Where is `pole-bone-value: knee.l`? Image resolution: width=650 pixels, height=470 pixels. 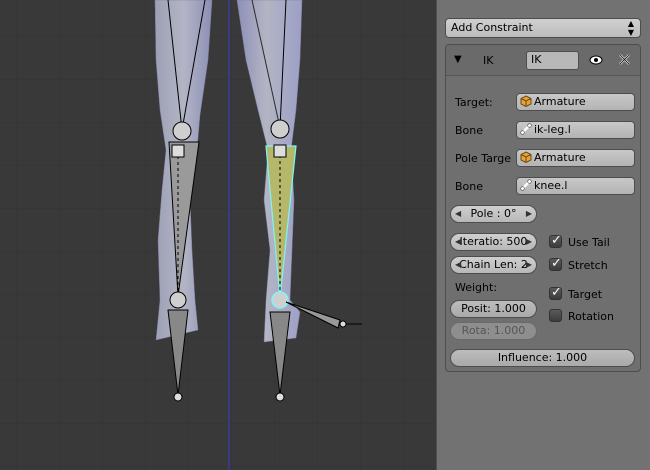
pole-bone-value: knee.l is located at coordinates (551, 185).